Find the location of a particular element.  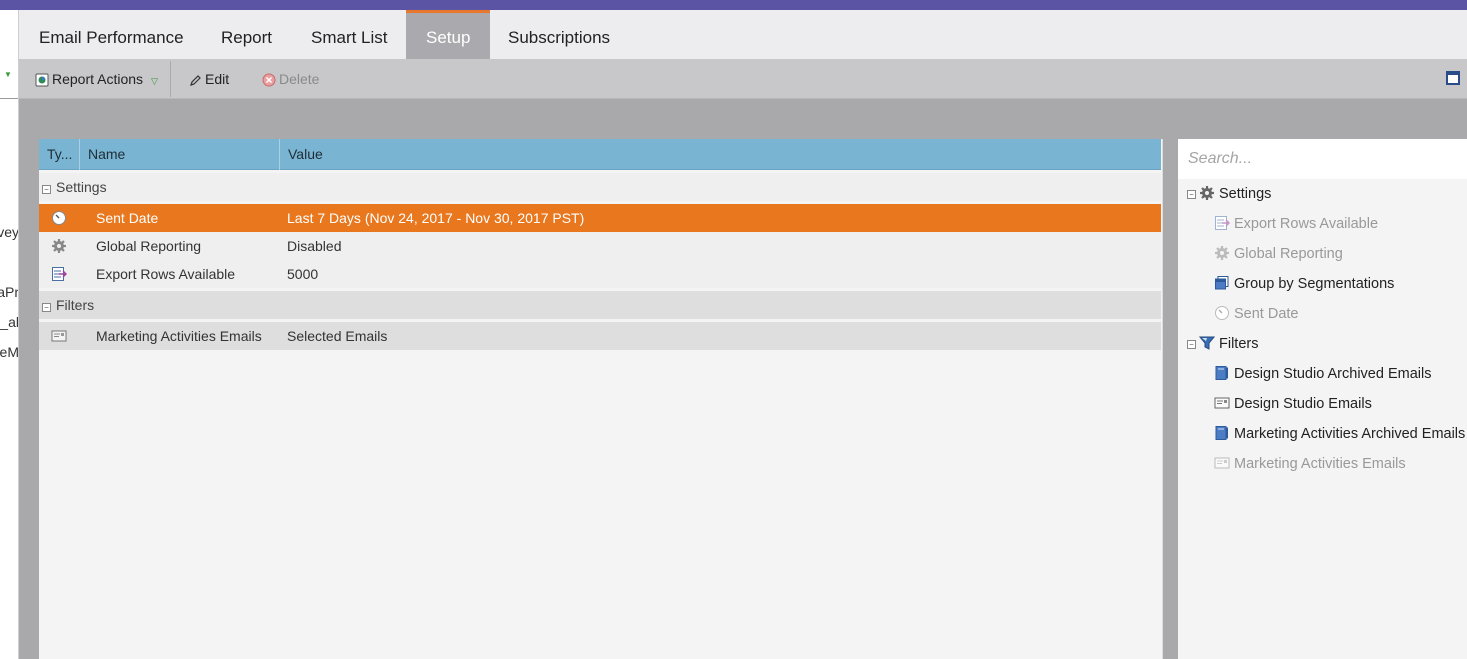

tree-fragment: al_ is located at coordinates (9, 322).